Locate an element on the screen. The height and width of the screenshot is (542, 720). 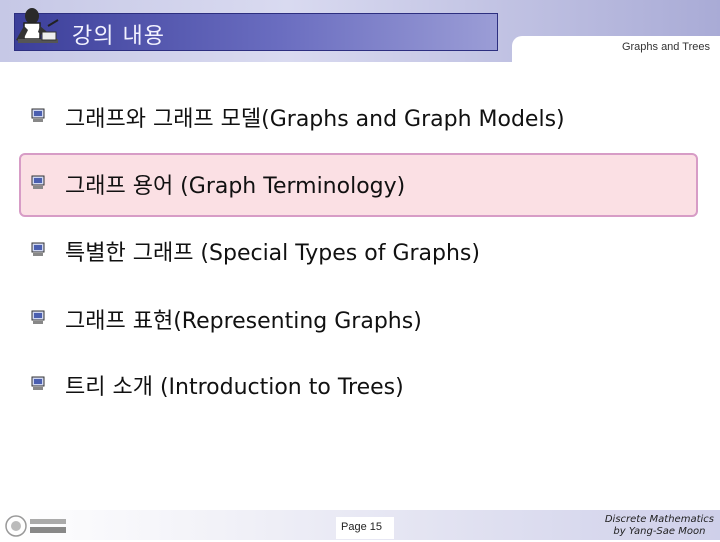
section-subtitle: Graphs and Trees is located at coordinates (665, 47).